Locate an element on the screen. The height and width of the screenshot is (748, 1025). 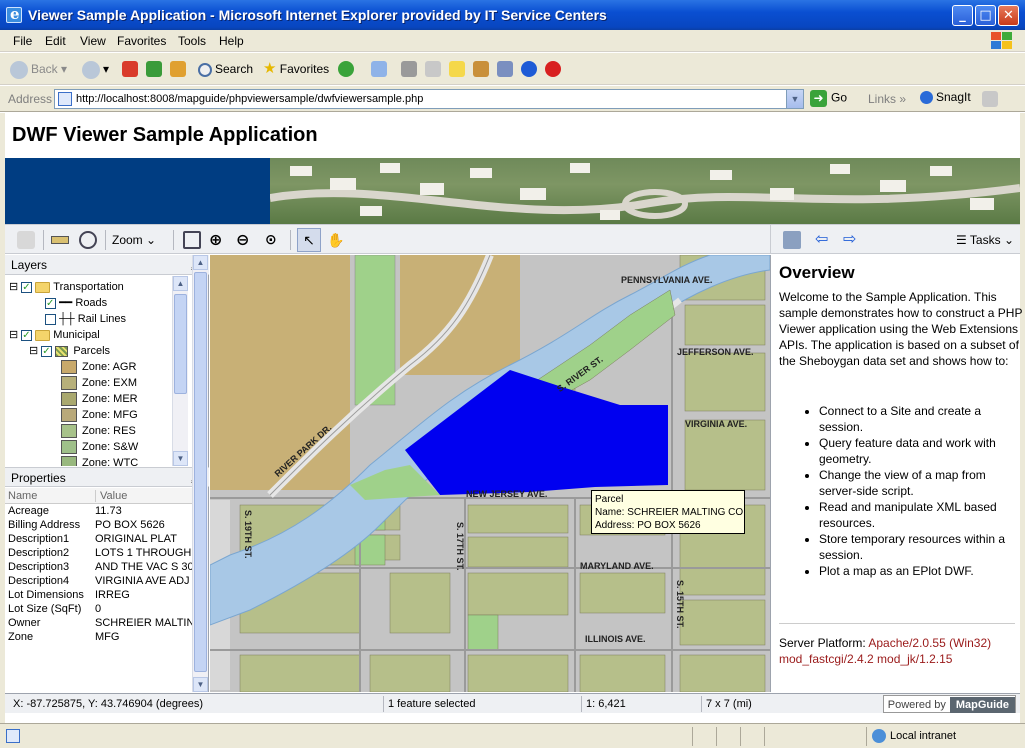
measure-icon is located at coordinates (60, 240).